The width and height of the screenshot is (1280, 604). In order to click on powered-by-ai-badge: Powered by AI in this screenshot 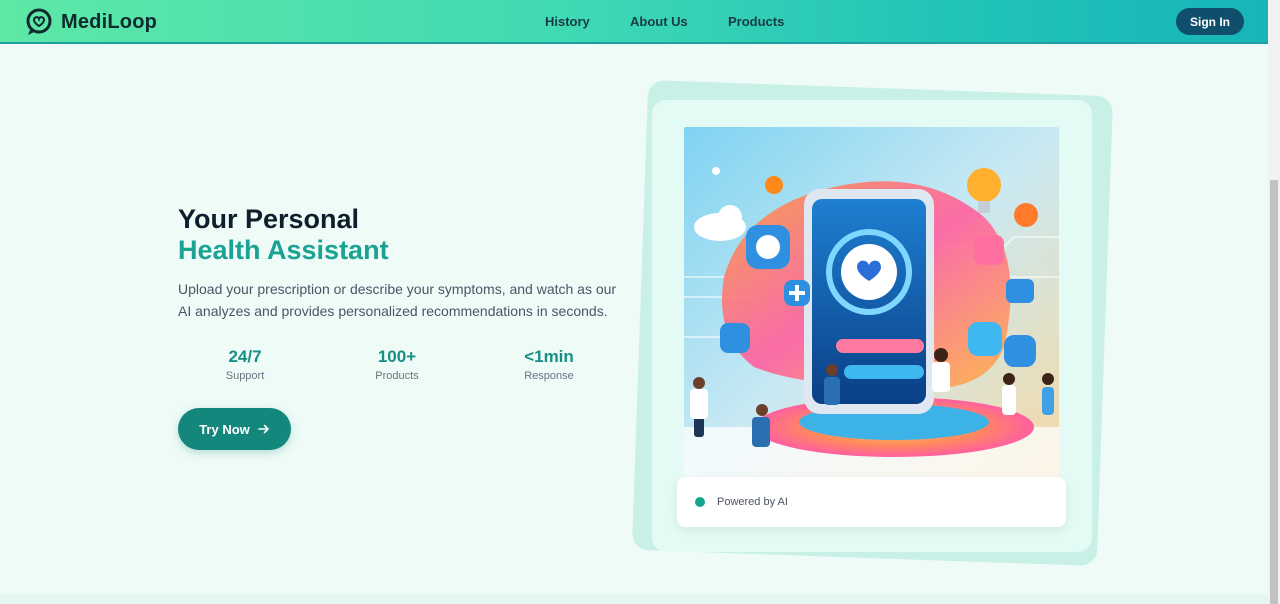, I will do `click(871, 502)`.